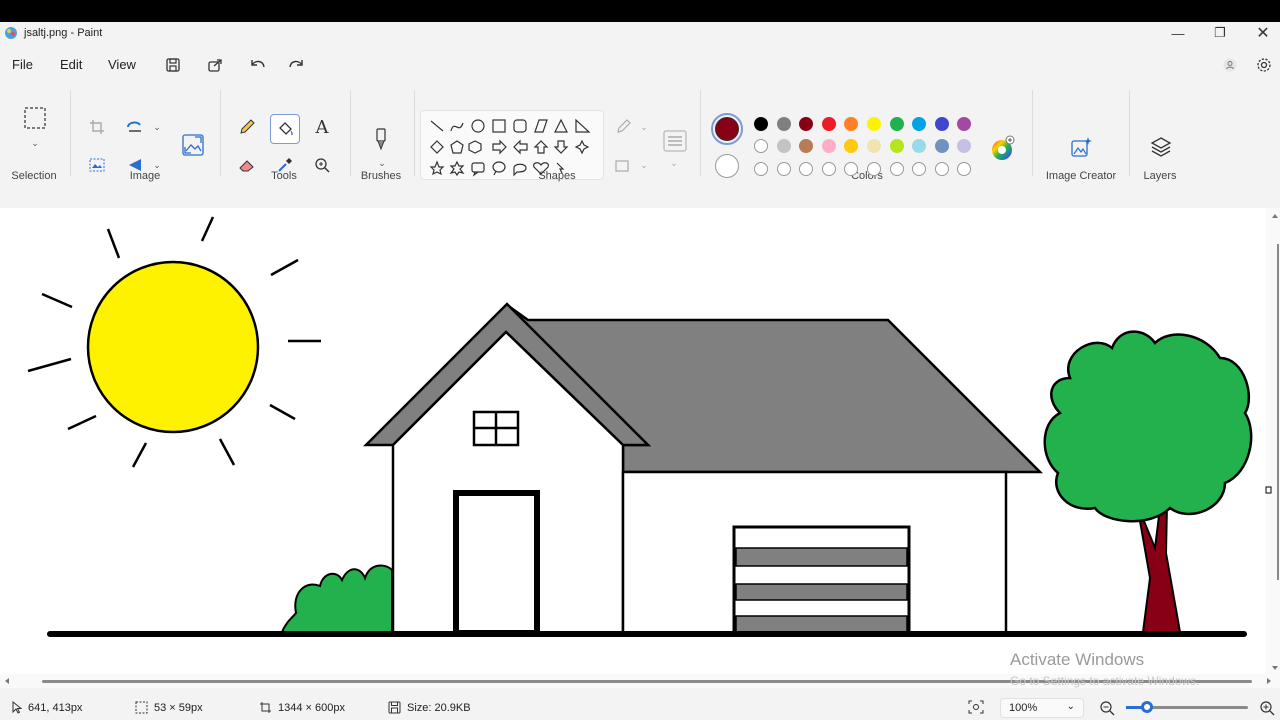 This screenshot has width=1280, height=720. I want to click on zoom-slider-thumb, so click(1147, 707).